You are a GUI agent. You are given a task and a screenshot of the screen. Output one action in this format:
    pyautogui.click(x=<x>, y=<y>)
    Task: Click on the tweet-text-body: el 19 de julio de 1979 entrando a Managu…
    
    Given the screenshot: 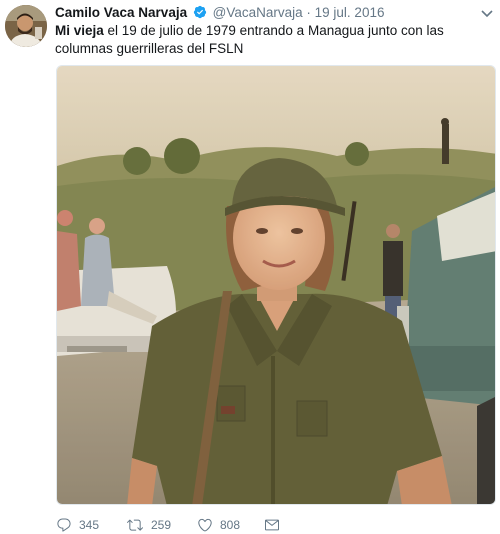 What is the action you would take?
    pyautogui.click(x=249, y=39)
    